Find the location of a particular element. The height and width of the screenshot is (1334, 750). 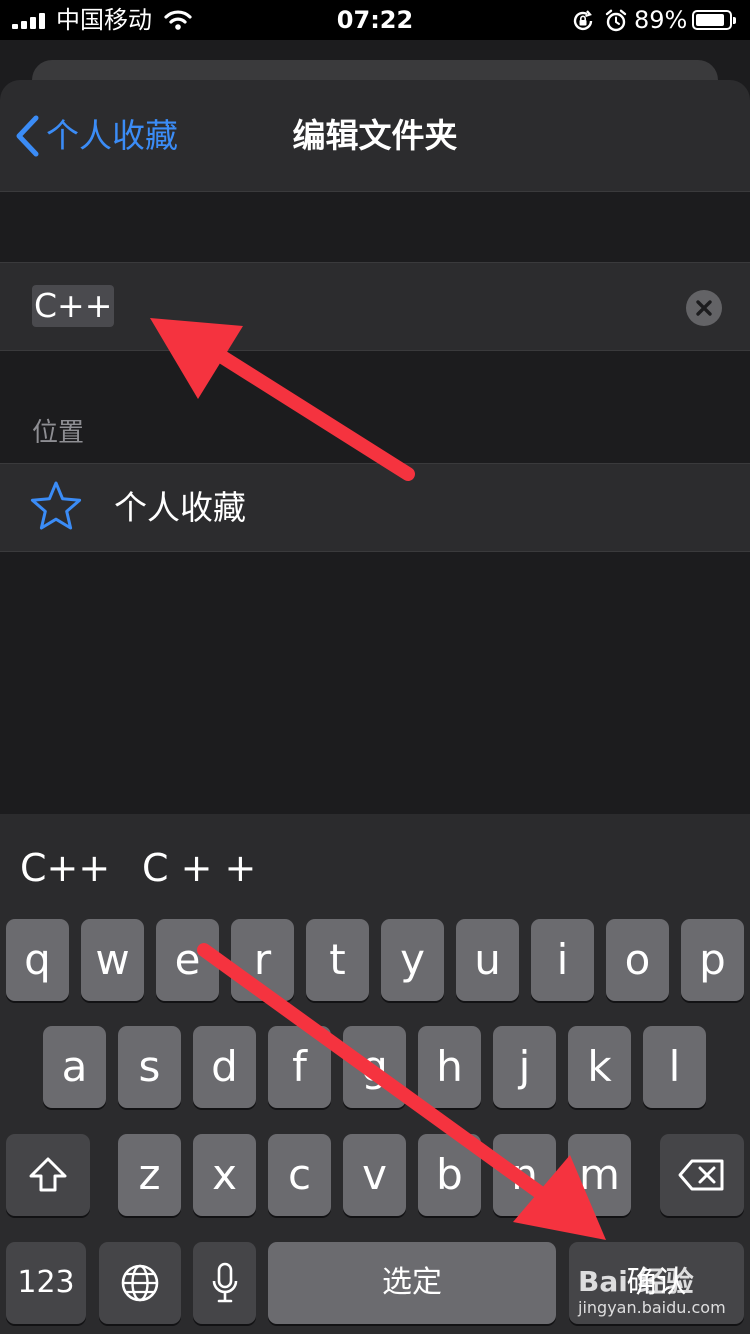

key-k: k is located at coordinates (599, 1067).